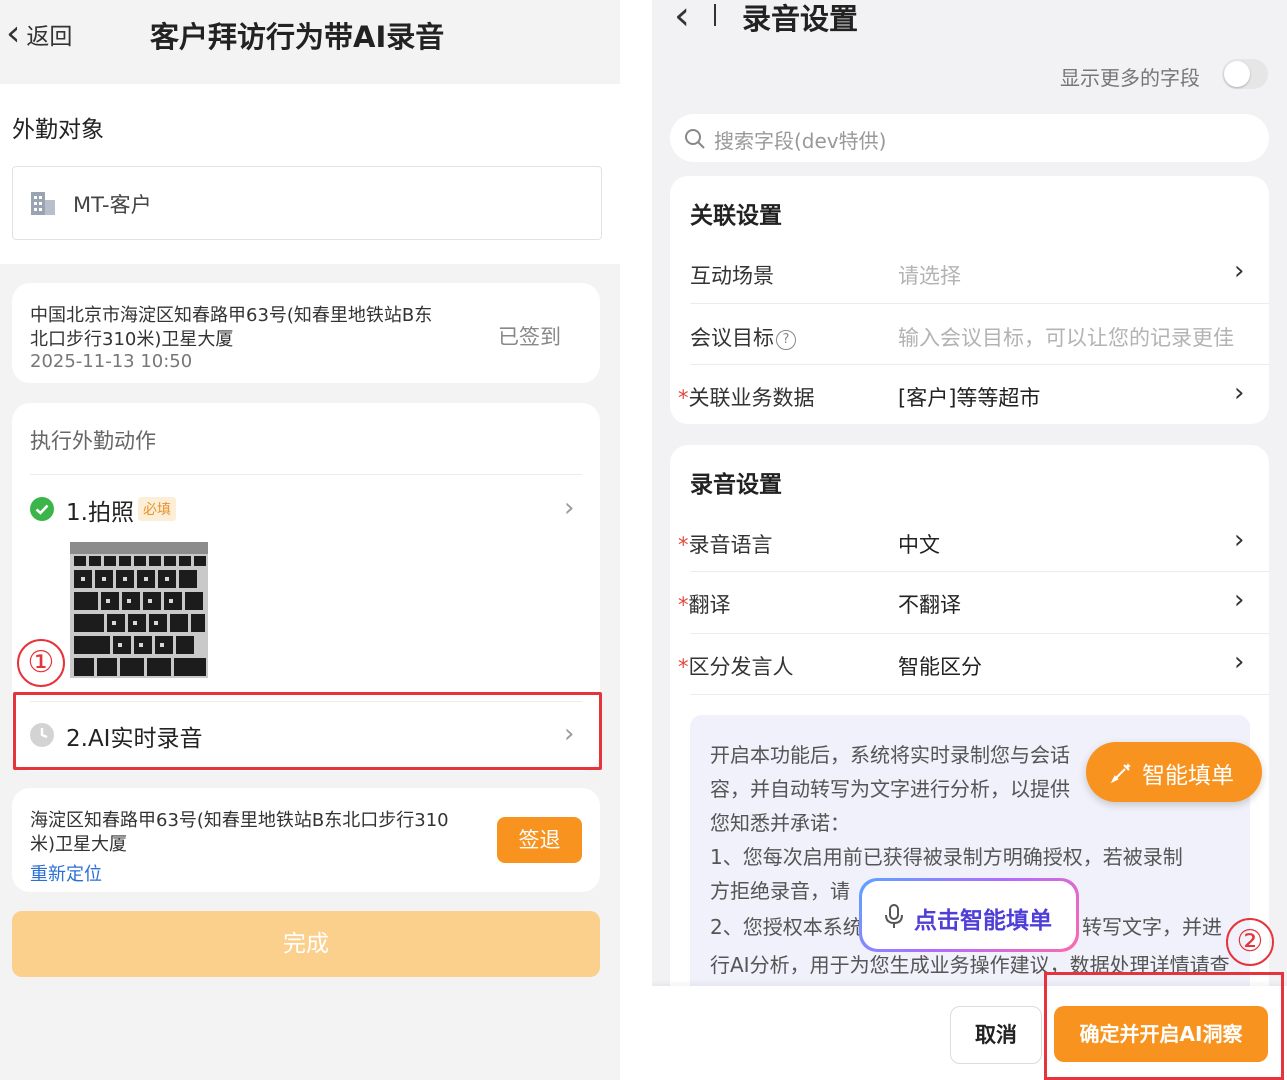 This screenshot has height=1080, width=1287. I want to click on voice-fill-inner: 点击智能填单, so click(969, 915).